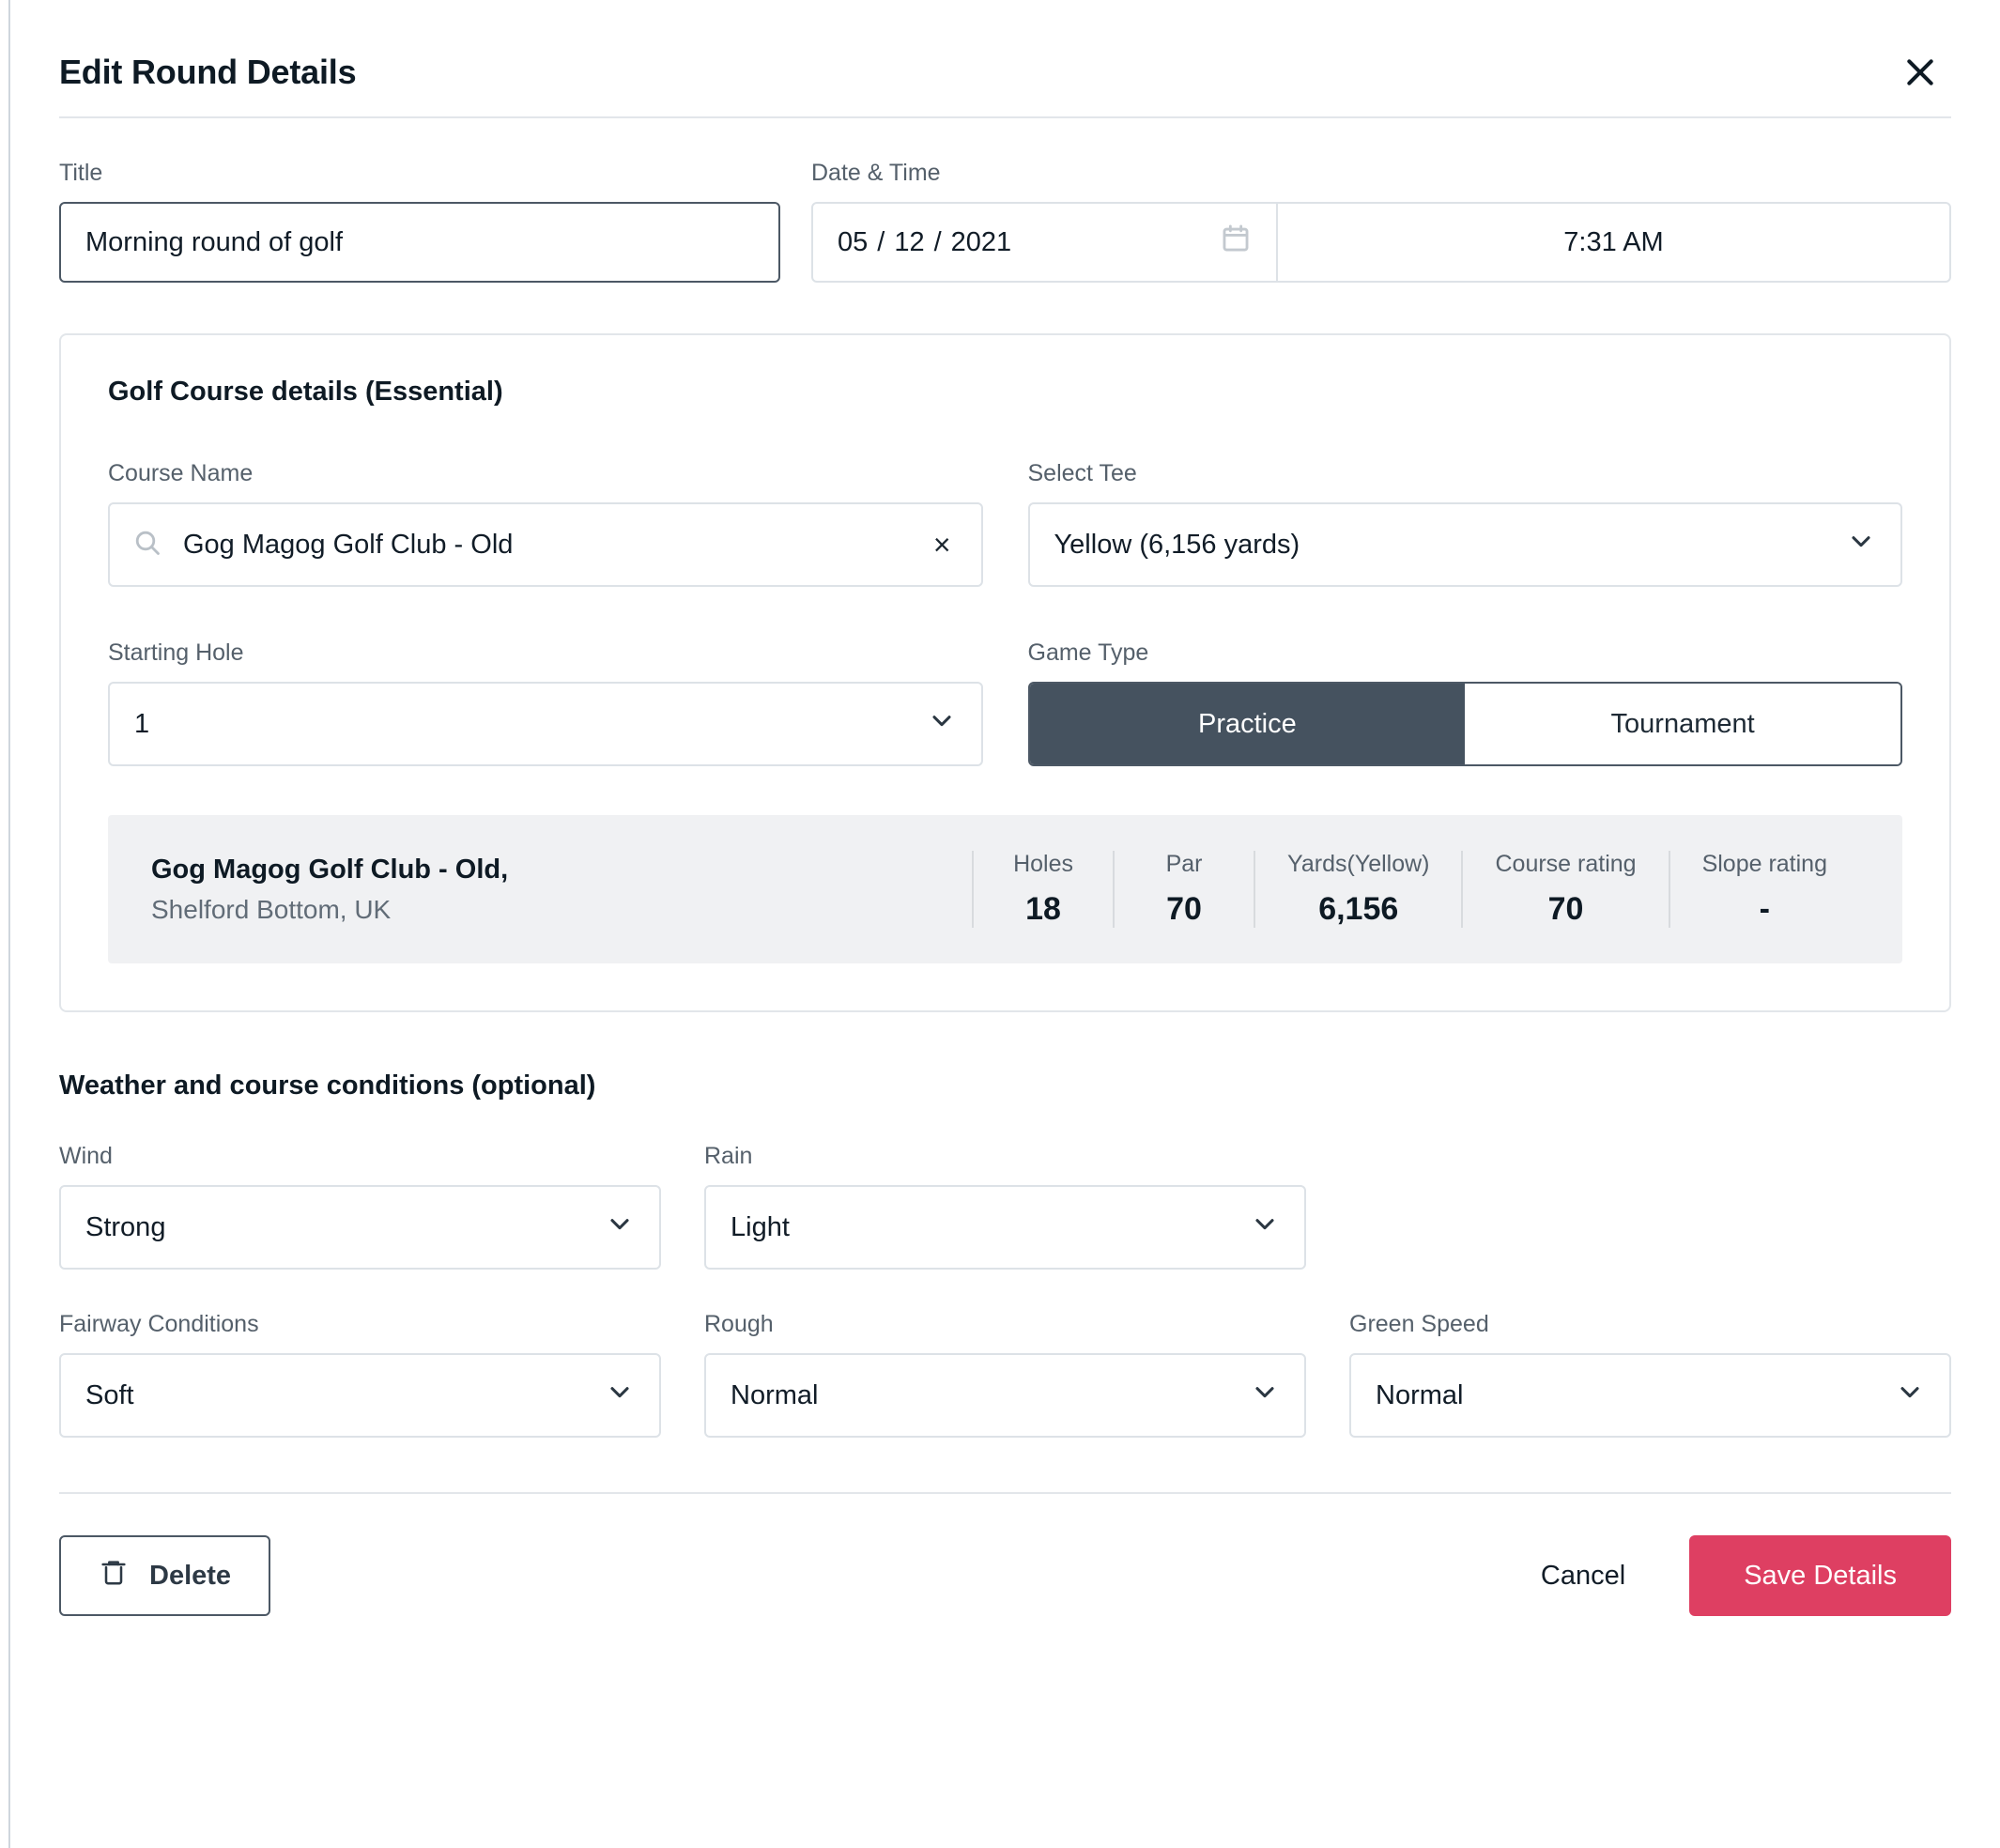  What do you see at coordinates (181, 473) in the screenshot?
I see `course-name-label: Course Name` at bounding box center [181, 473].